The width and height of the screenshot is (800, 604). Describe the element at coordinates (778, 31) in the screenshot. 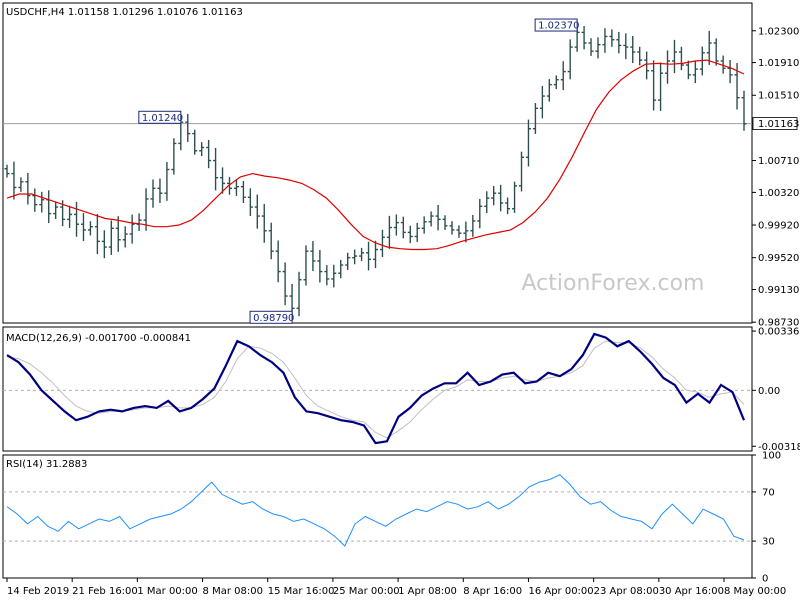

I see `price-y-tick-label: 1.02300` at that location.